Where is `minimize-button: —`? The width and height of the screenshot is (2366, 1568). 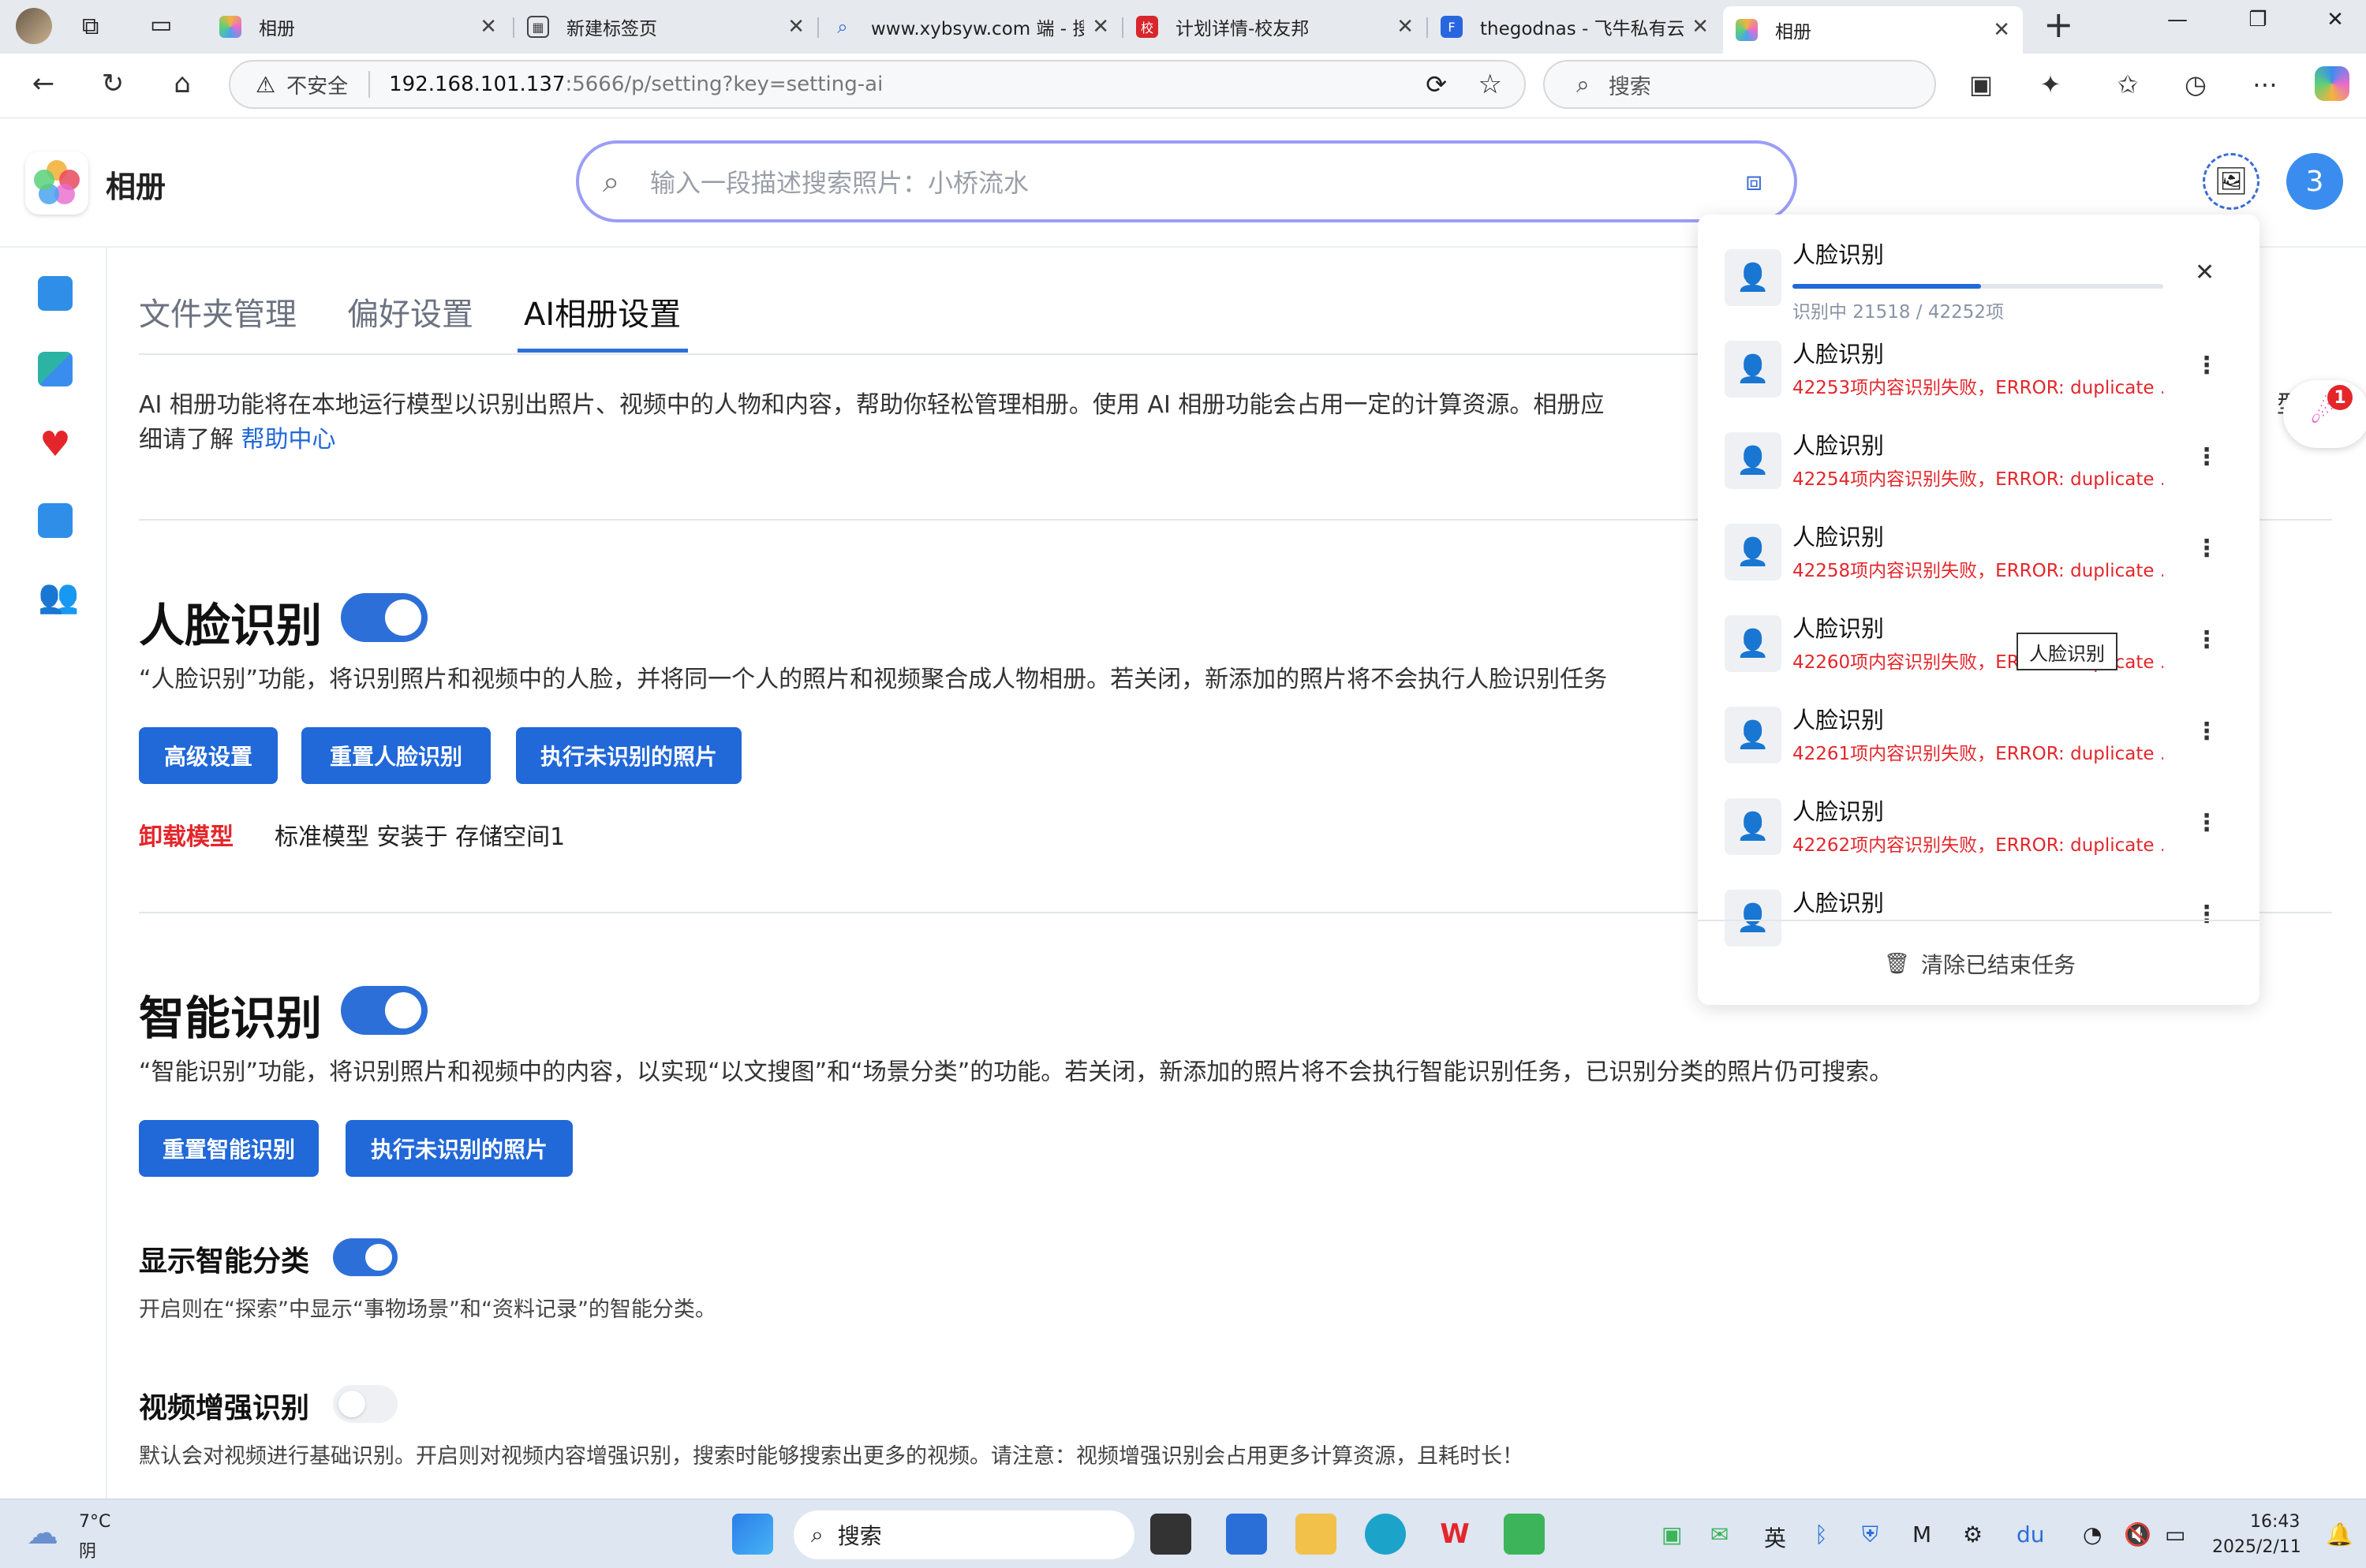 minimize-button: — is located at coordinates (2177, 20).